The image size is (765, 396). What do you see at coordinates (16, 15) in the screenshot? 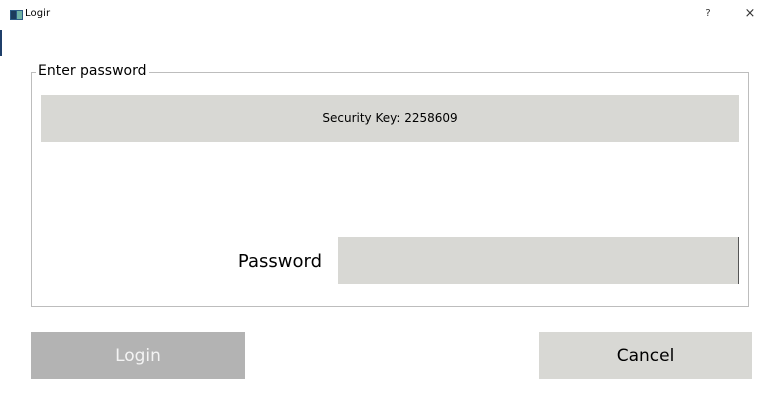
I see `app-window-icon` at bounding box center [16, 15].